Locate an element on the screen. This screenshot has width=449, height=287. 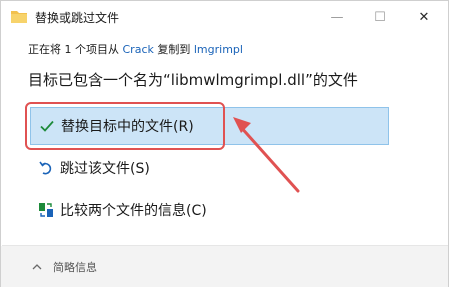
source-folder-link: Crack is located at coordinates (138, 49).